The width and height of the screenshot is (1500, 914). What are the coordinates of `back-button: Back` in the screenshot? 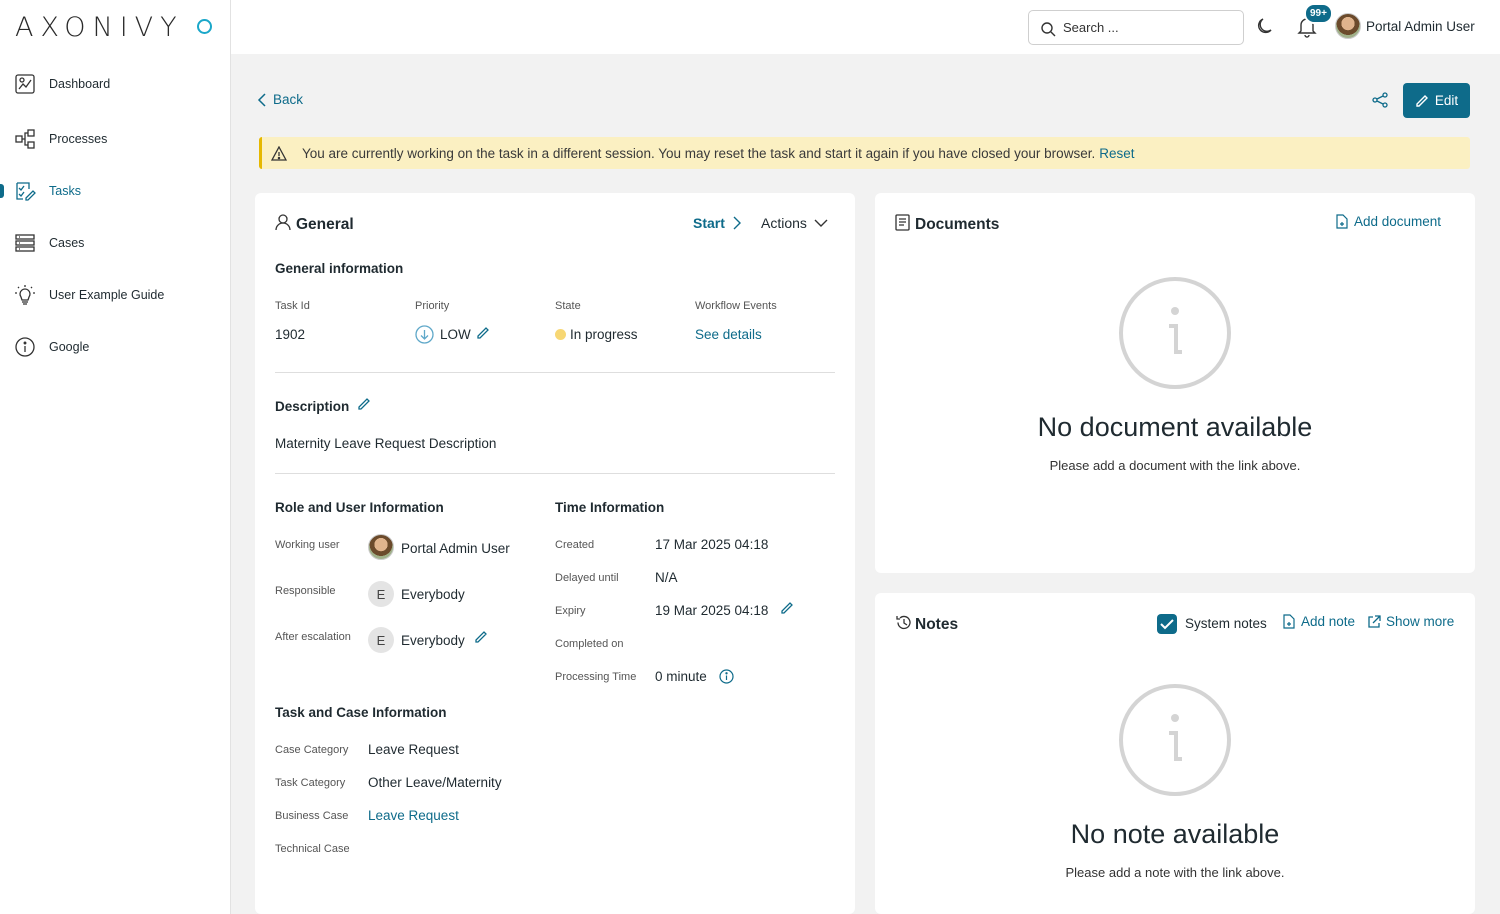 It's located at (280, 99).